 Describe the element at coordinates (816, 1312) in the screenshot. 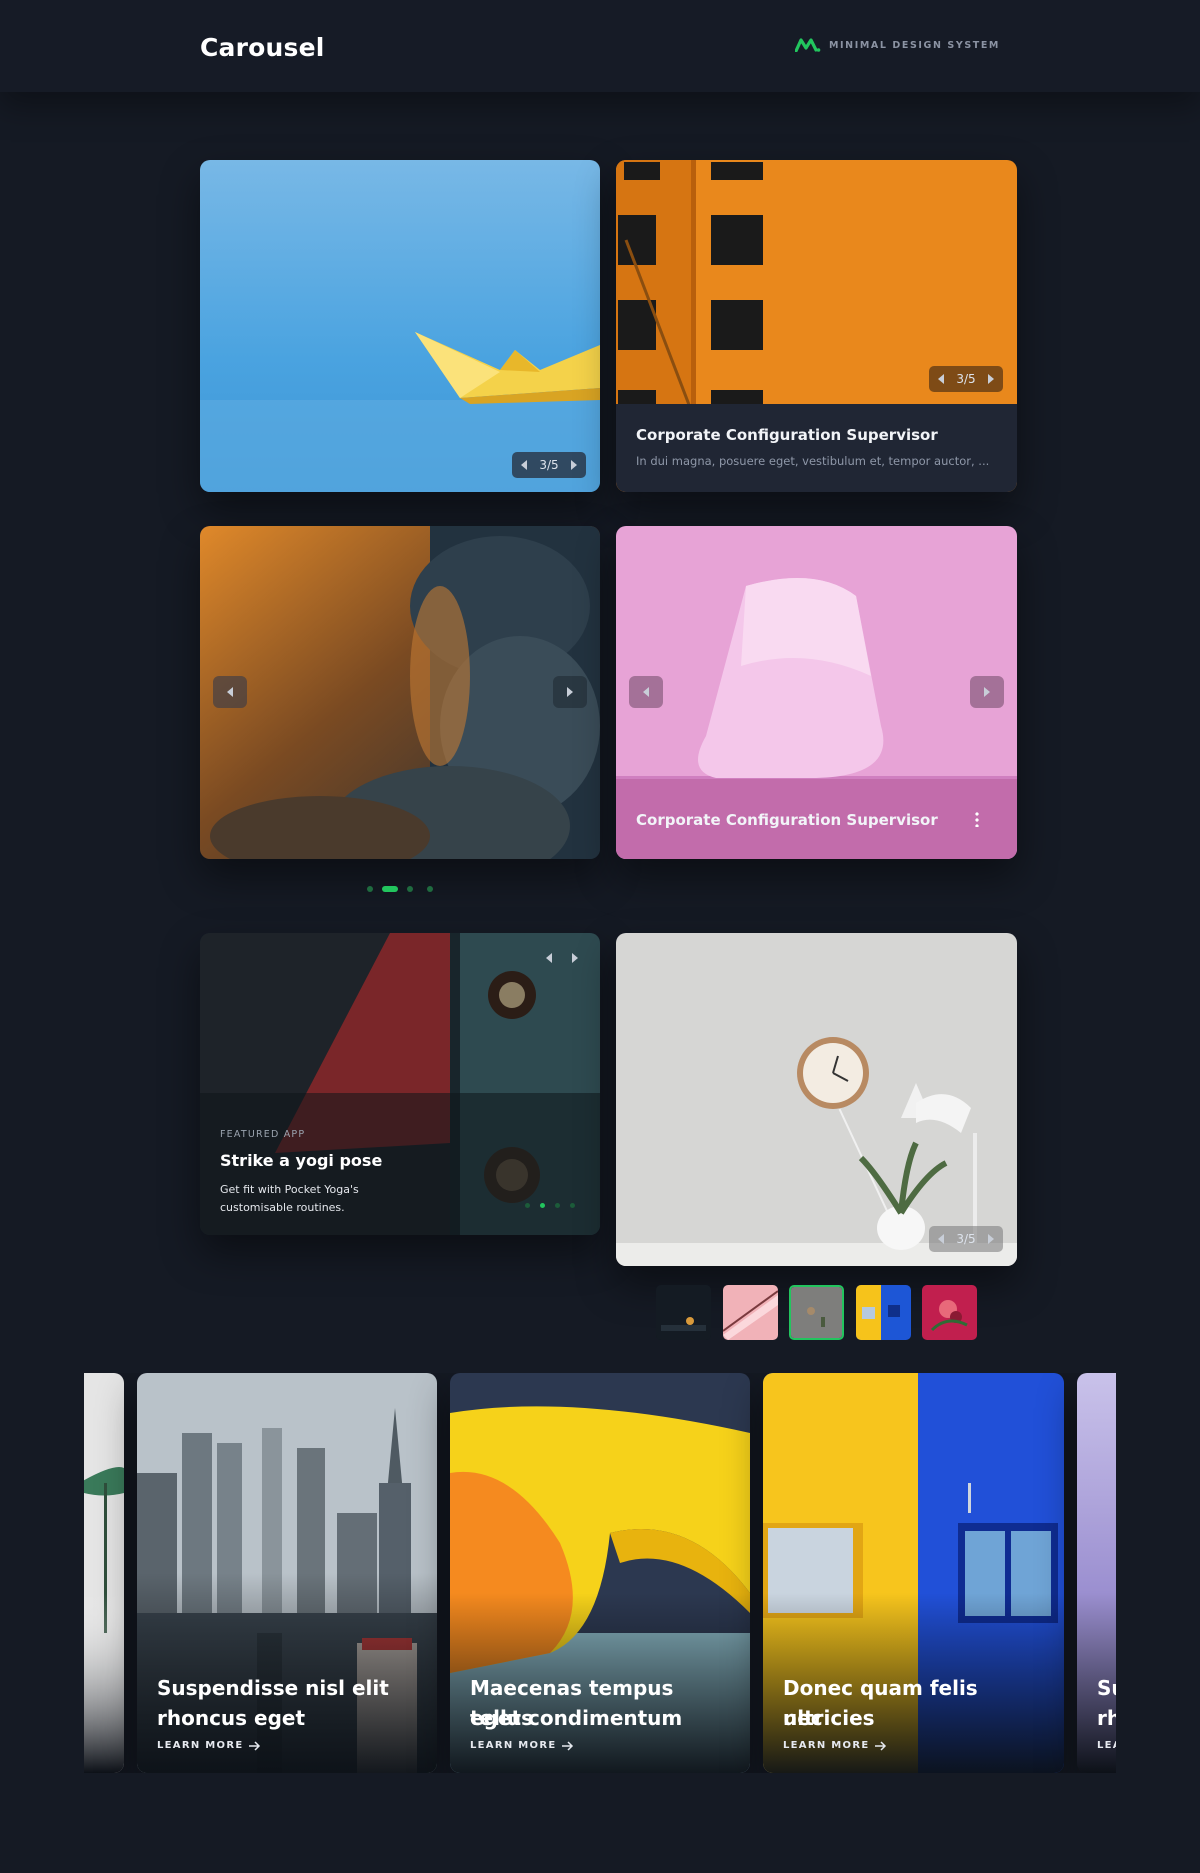

I see `thumbnail-grey-clock-active` at that location.